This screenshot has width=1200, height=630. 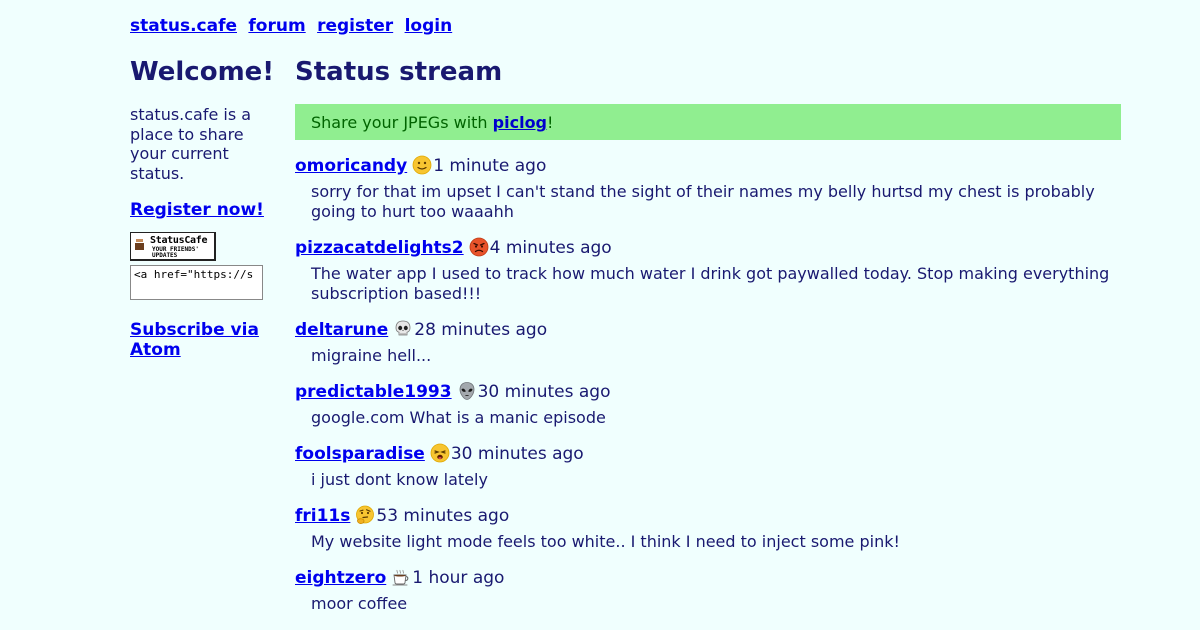 What do you see at coordinates (708, 248) in the screenshot?
I see `status-header: pizzacatdelights2 4 minutes ago` at bounding box center [708, 248].